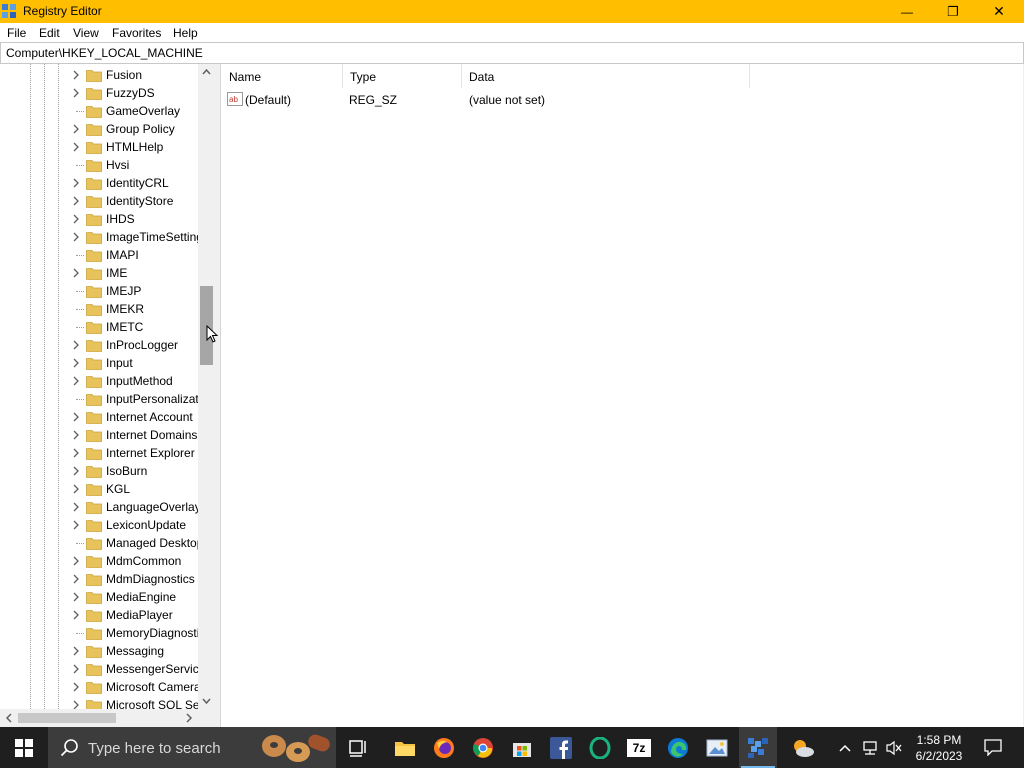  I want to click on tree-item: HTMLHelp, so click(100, 147).